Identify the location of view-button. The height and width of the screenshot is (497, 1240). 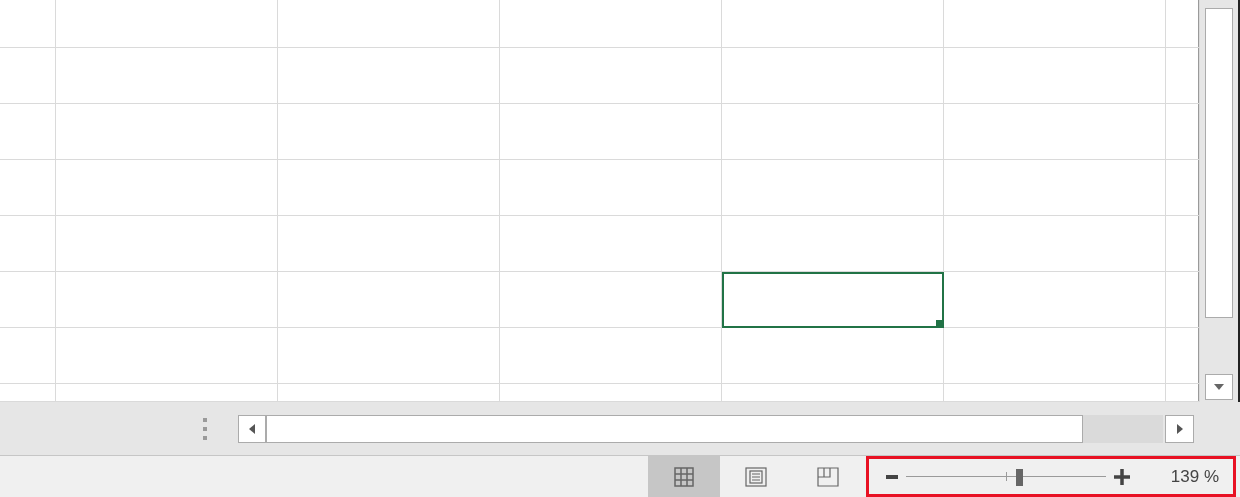
(684, 476).